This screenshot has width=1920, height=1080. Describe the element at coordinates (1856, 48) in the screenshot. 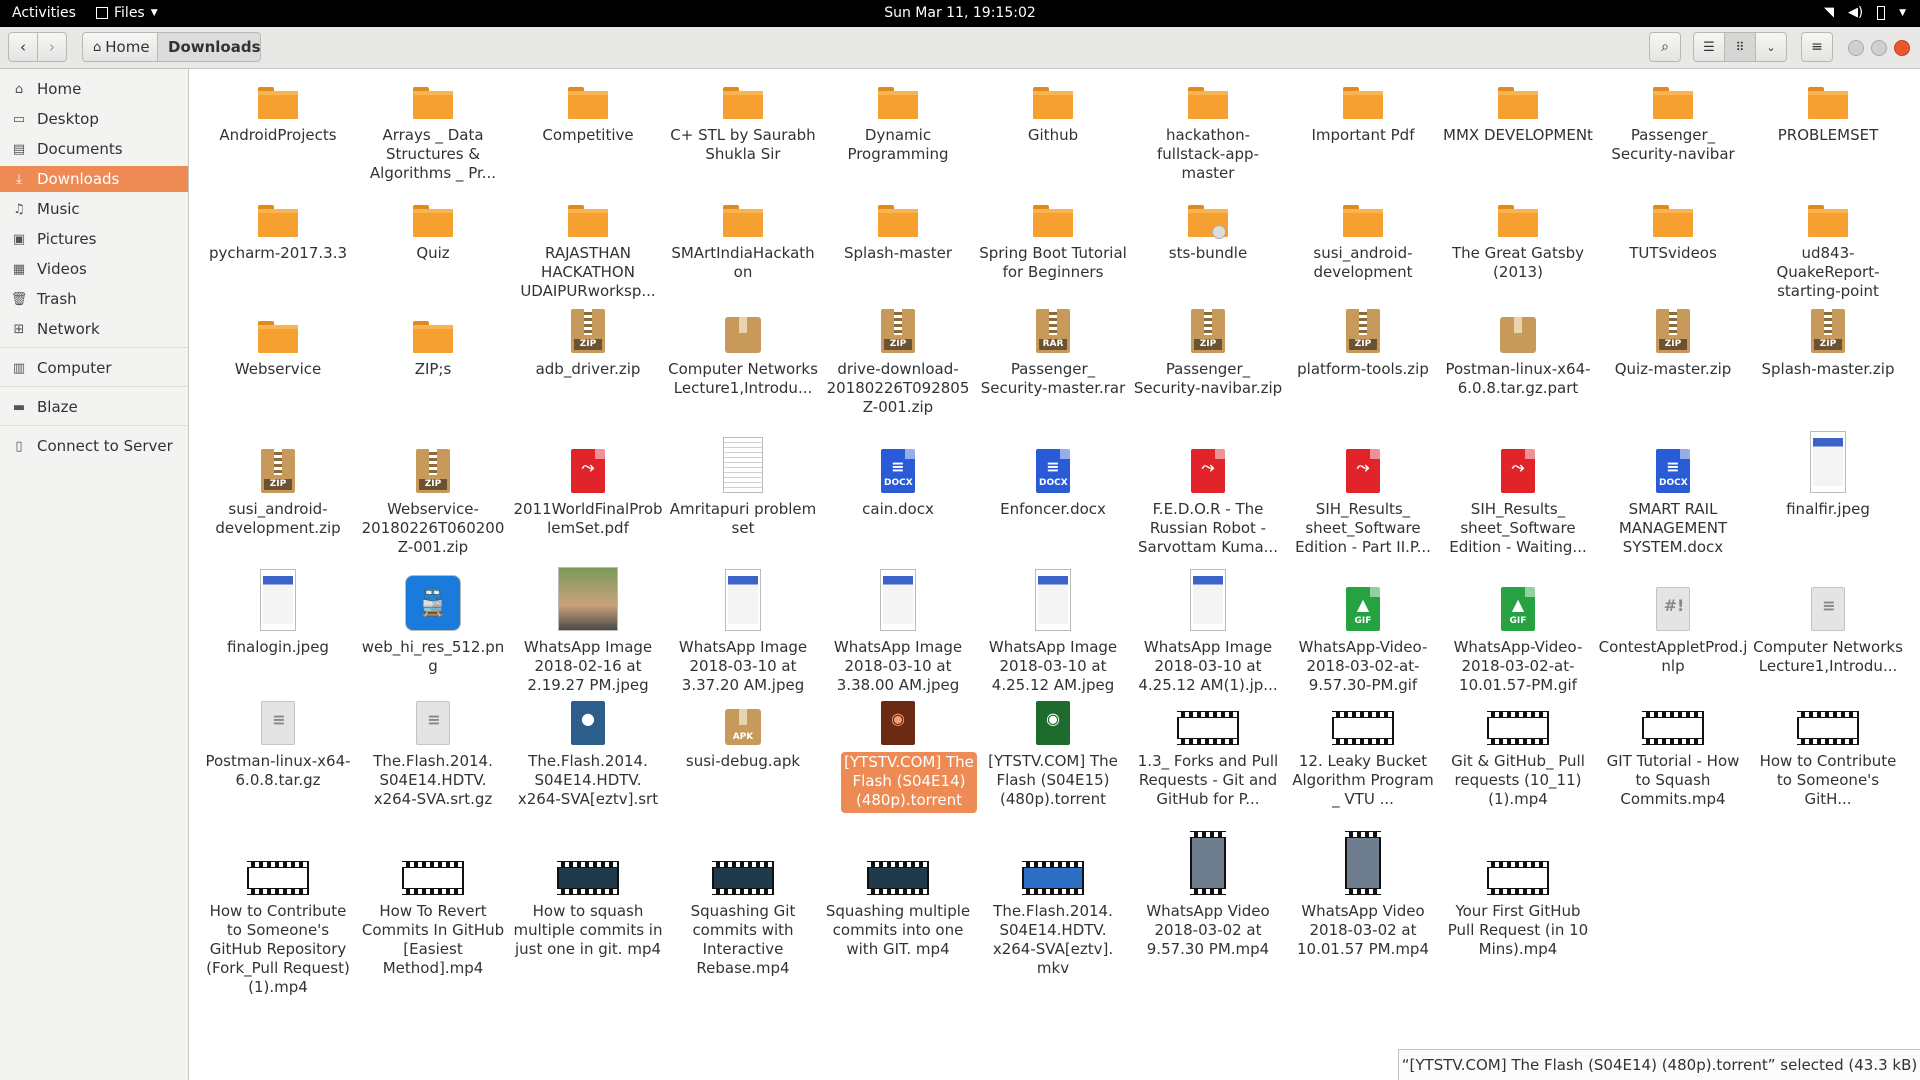

I see `minimize-button` at that location.